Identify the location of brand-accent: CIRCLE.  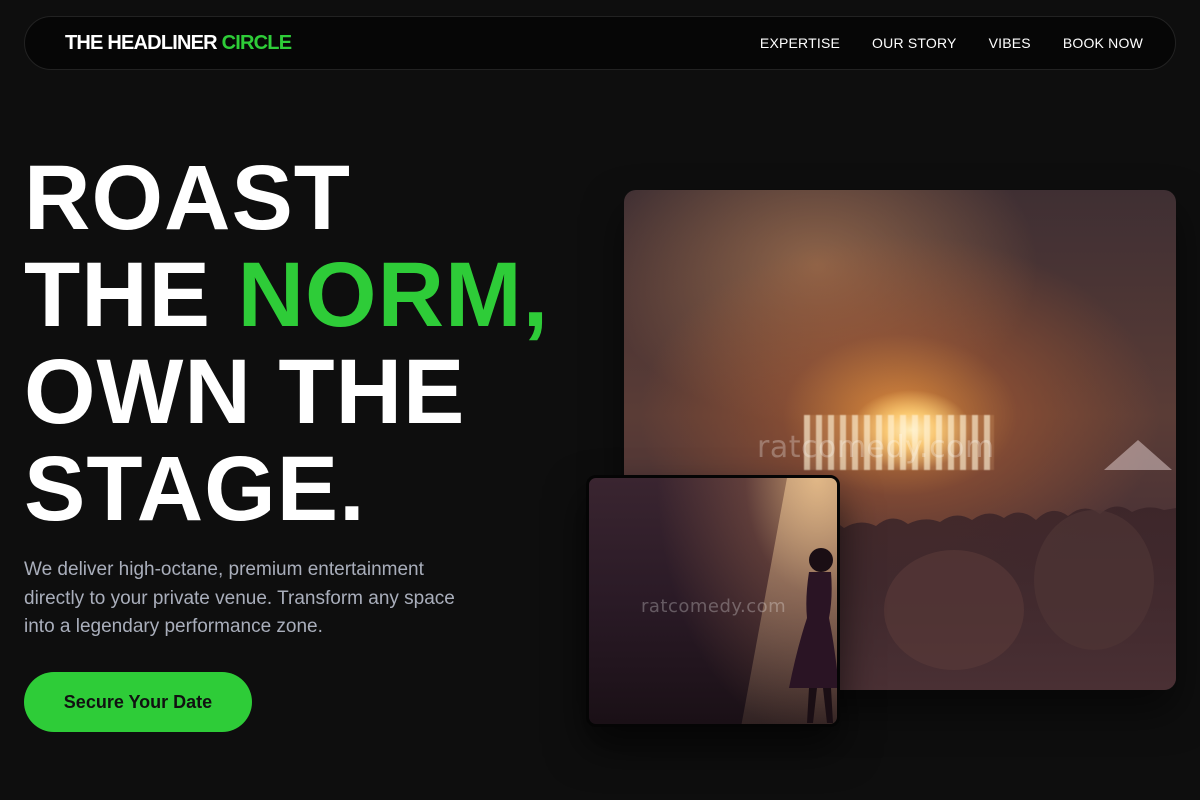
(256, 42).